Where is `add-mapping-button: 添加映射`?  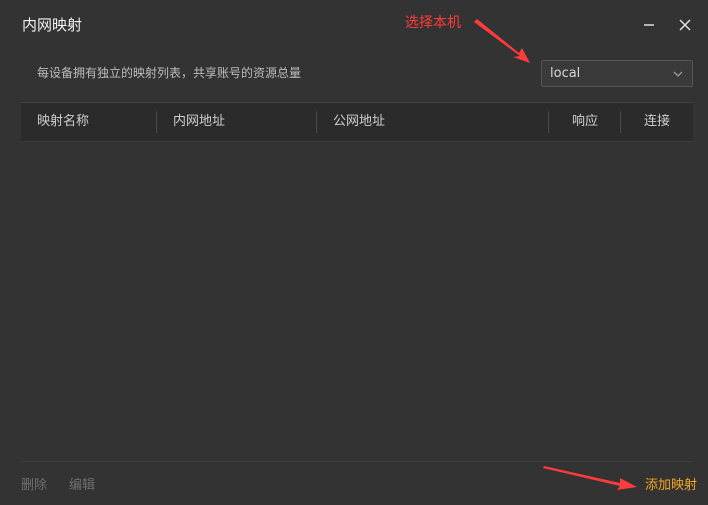
add-mapping-button: 添加映射 is located at coordinates (671, 486).